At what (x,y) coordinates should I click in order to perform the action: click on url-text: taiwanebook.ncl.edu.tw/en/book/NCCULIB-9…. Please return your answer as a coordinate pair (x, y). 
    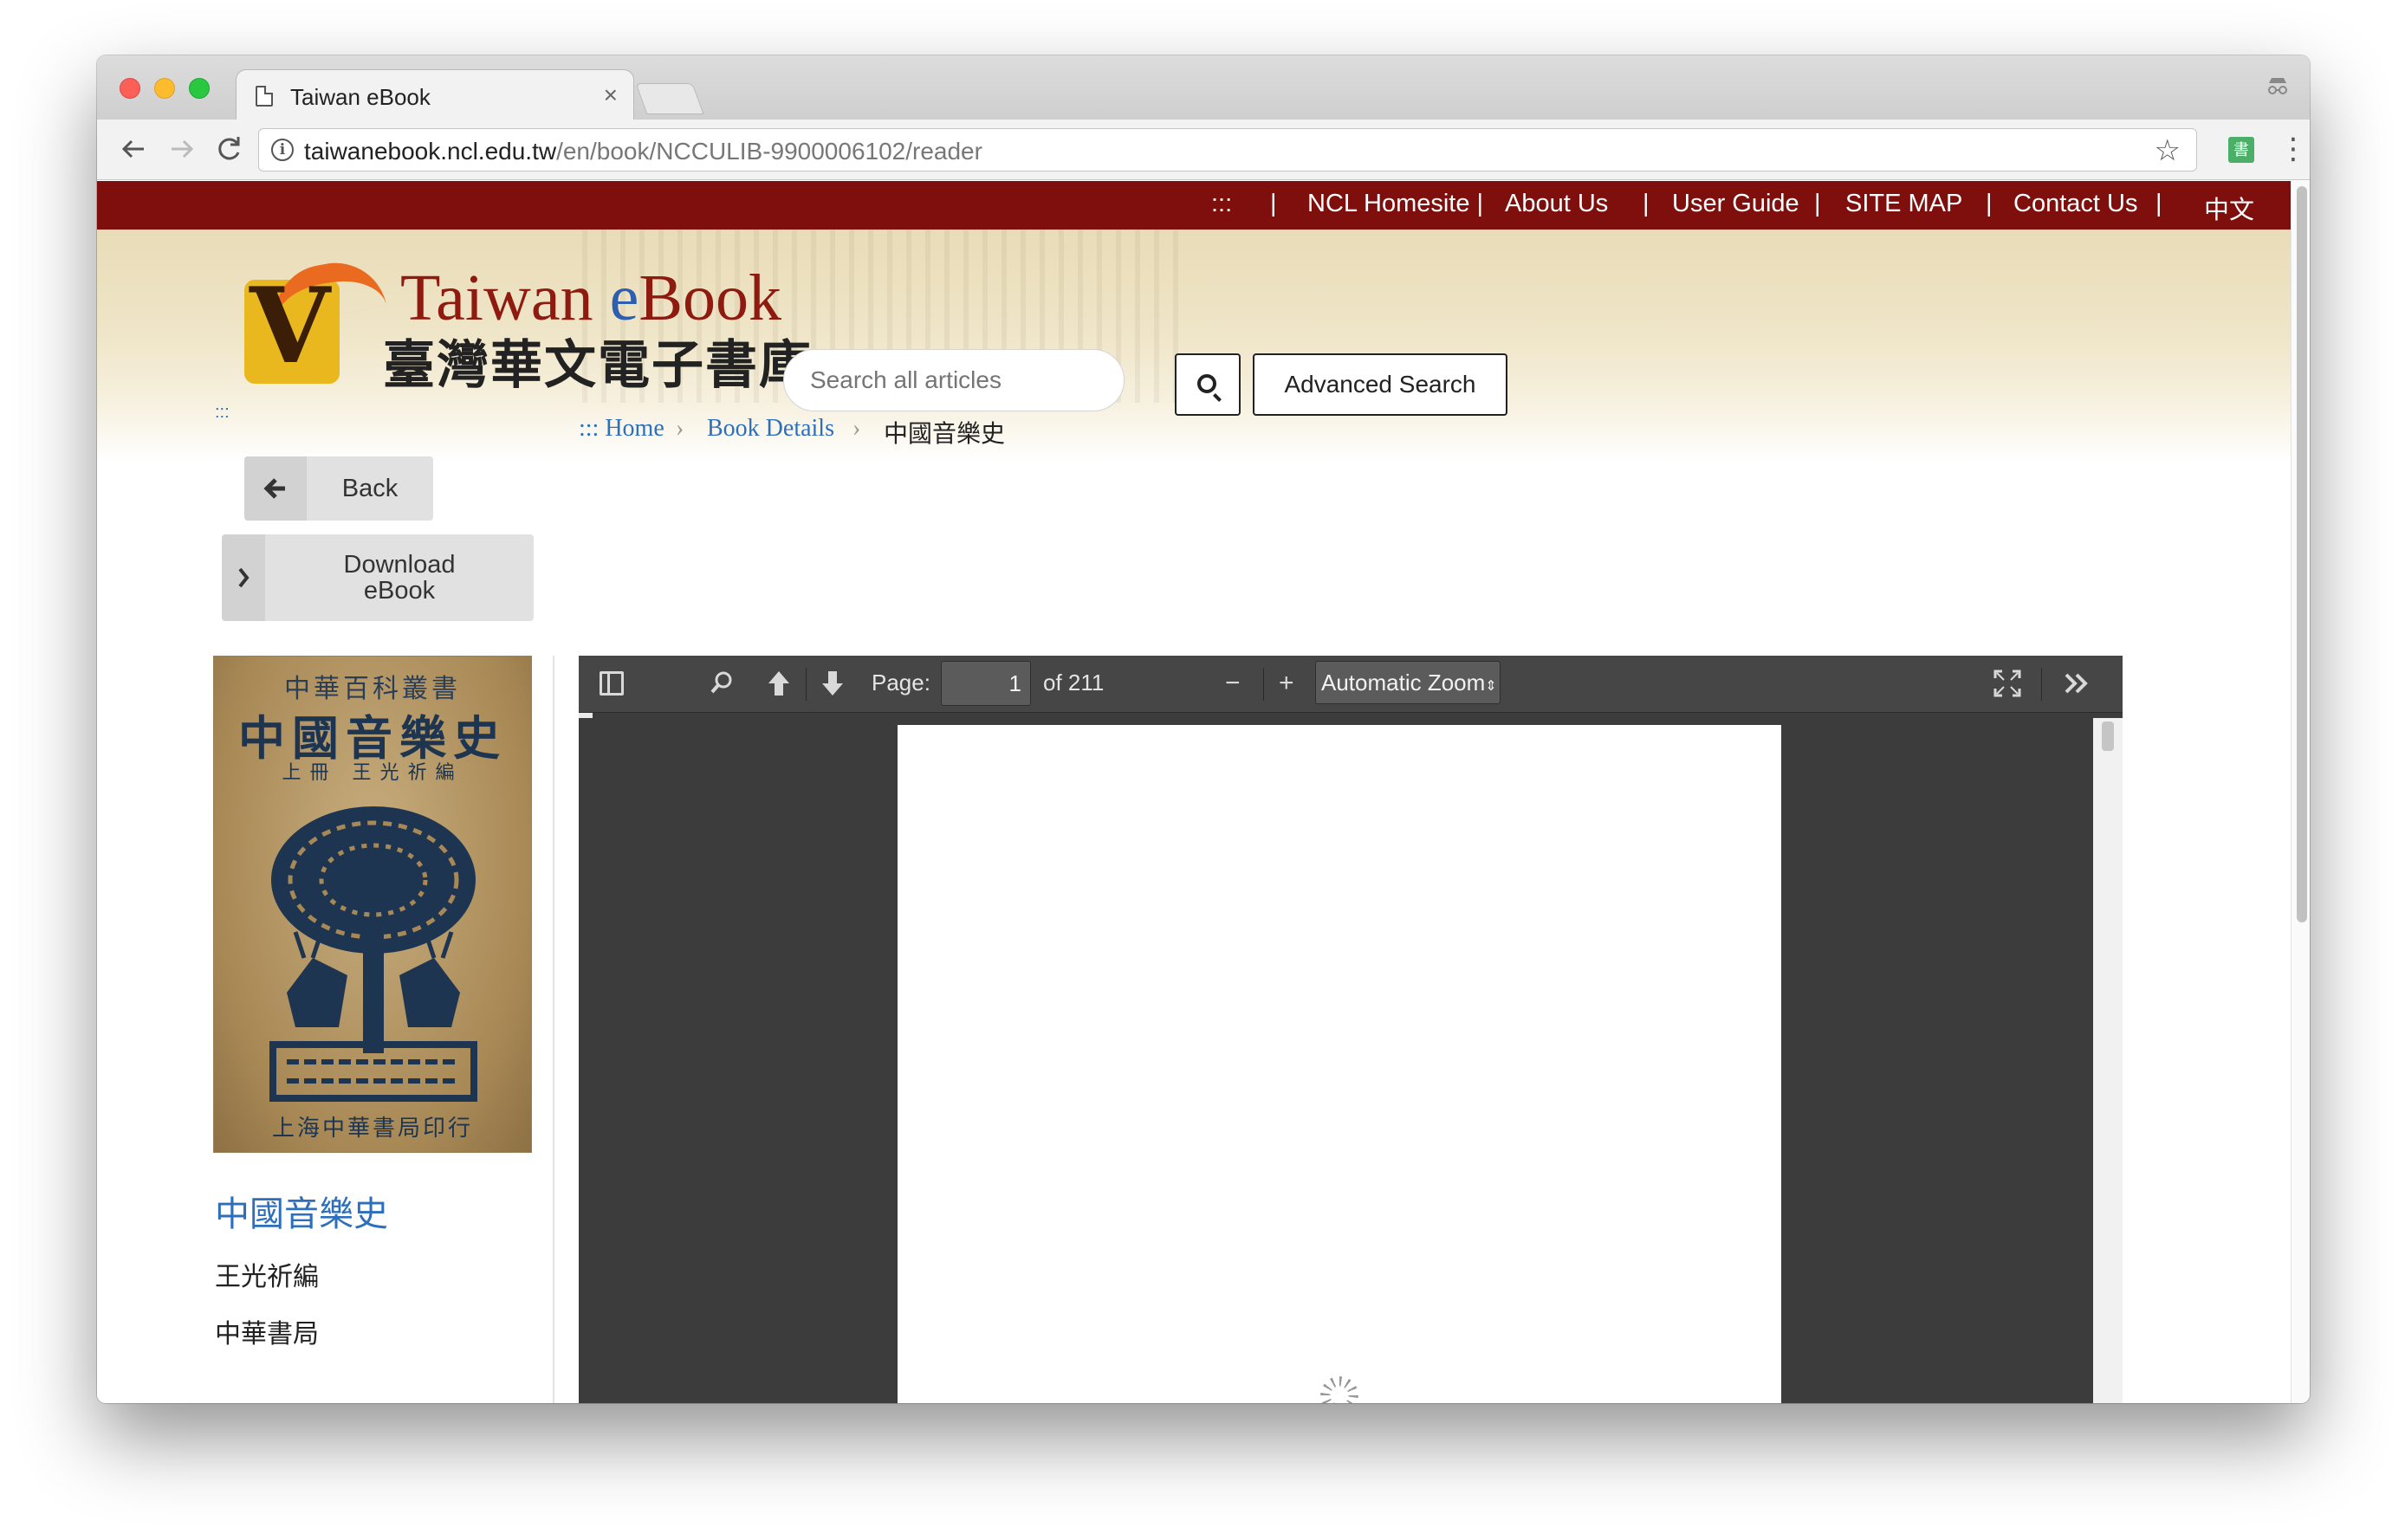
    Looking at the image, I should click on (643, 151).